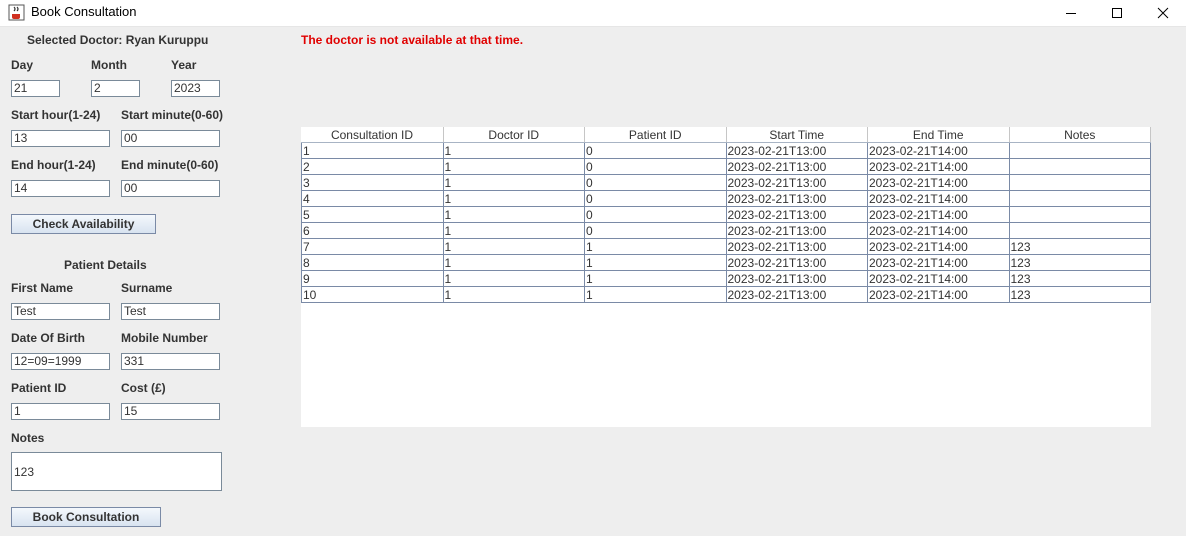 This screenshot has height=536, width=1186. I want to click on table-row: 6 1 0 2023-02-21T13:00 2023-02-21T14:00, so click(726, 230).